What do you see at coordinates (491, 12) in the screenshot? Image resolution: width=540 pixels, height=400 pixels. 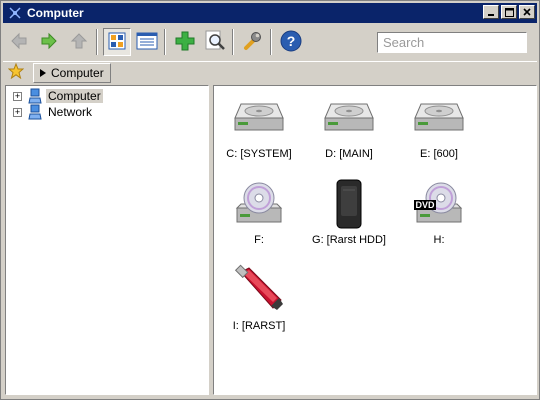 I see `minimize-button` at bounding box center [491, 12].